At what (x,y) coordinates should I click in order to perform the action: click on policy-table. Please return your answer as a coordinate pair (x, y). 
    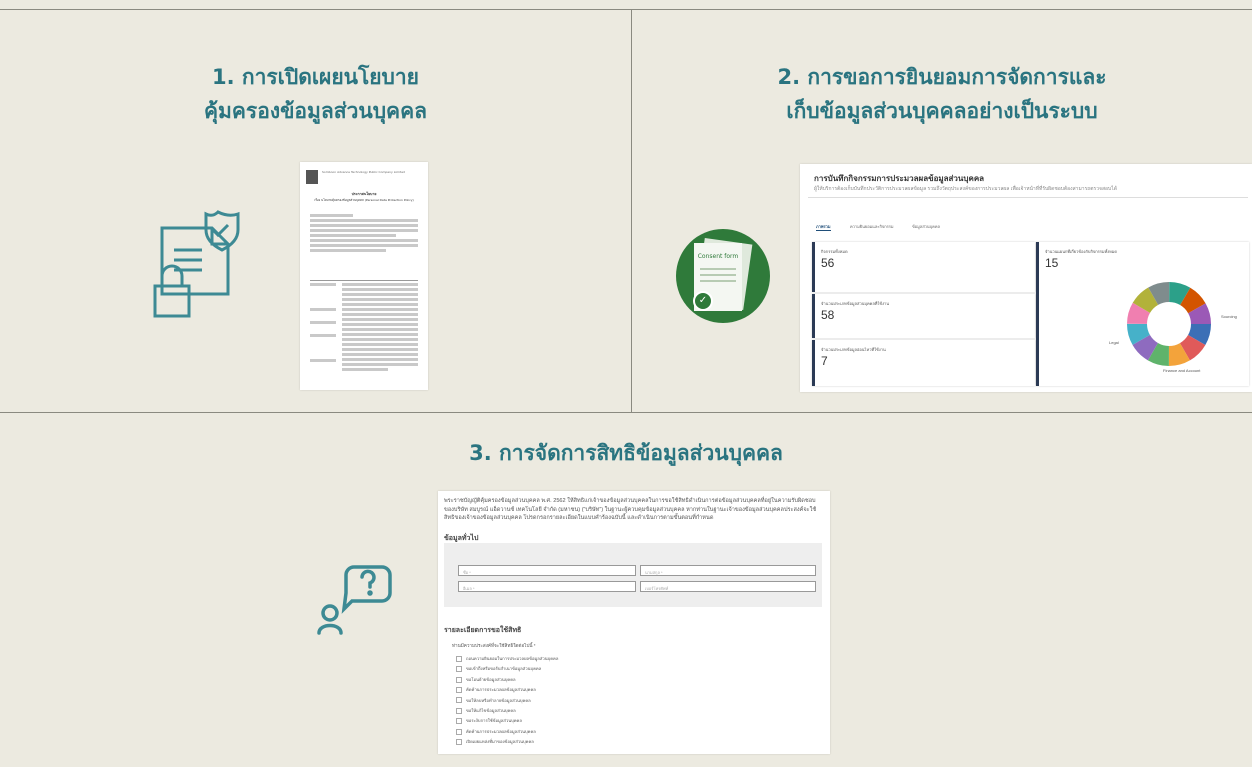
    Looking at the image, I should click on (364, 332).